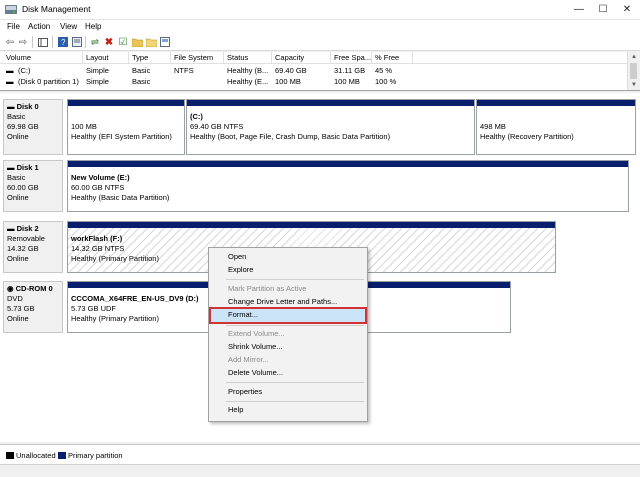 The width and height of the screenshot is (640, 477). Describe the element at coordinates (320, 454) in the screenshot. I see `legend: Unallocated Primary partition` at that location.